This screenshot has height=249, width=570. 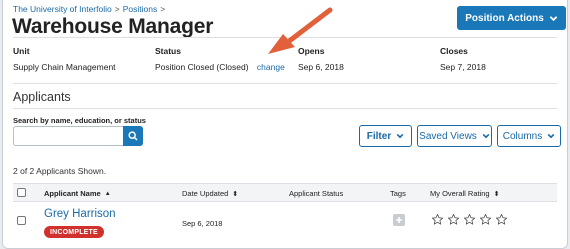 I want to click on overall-rating, so click(x=469, y=219).